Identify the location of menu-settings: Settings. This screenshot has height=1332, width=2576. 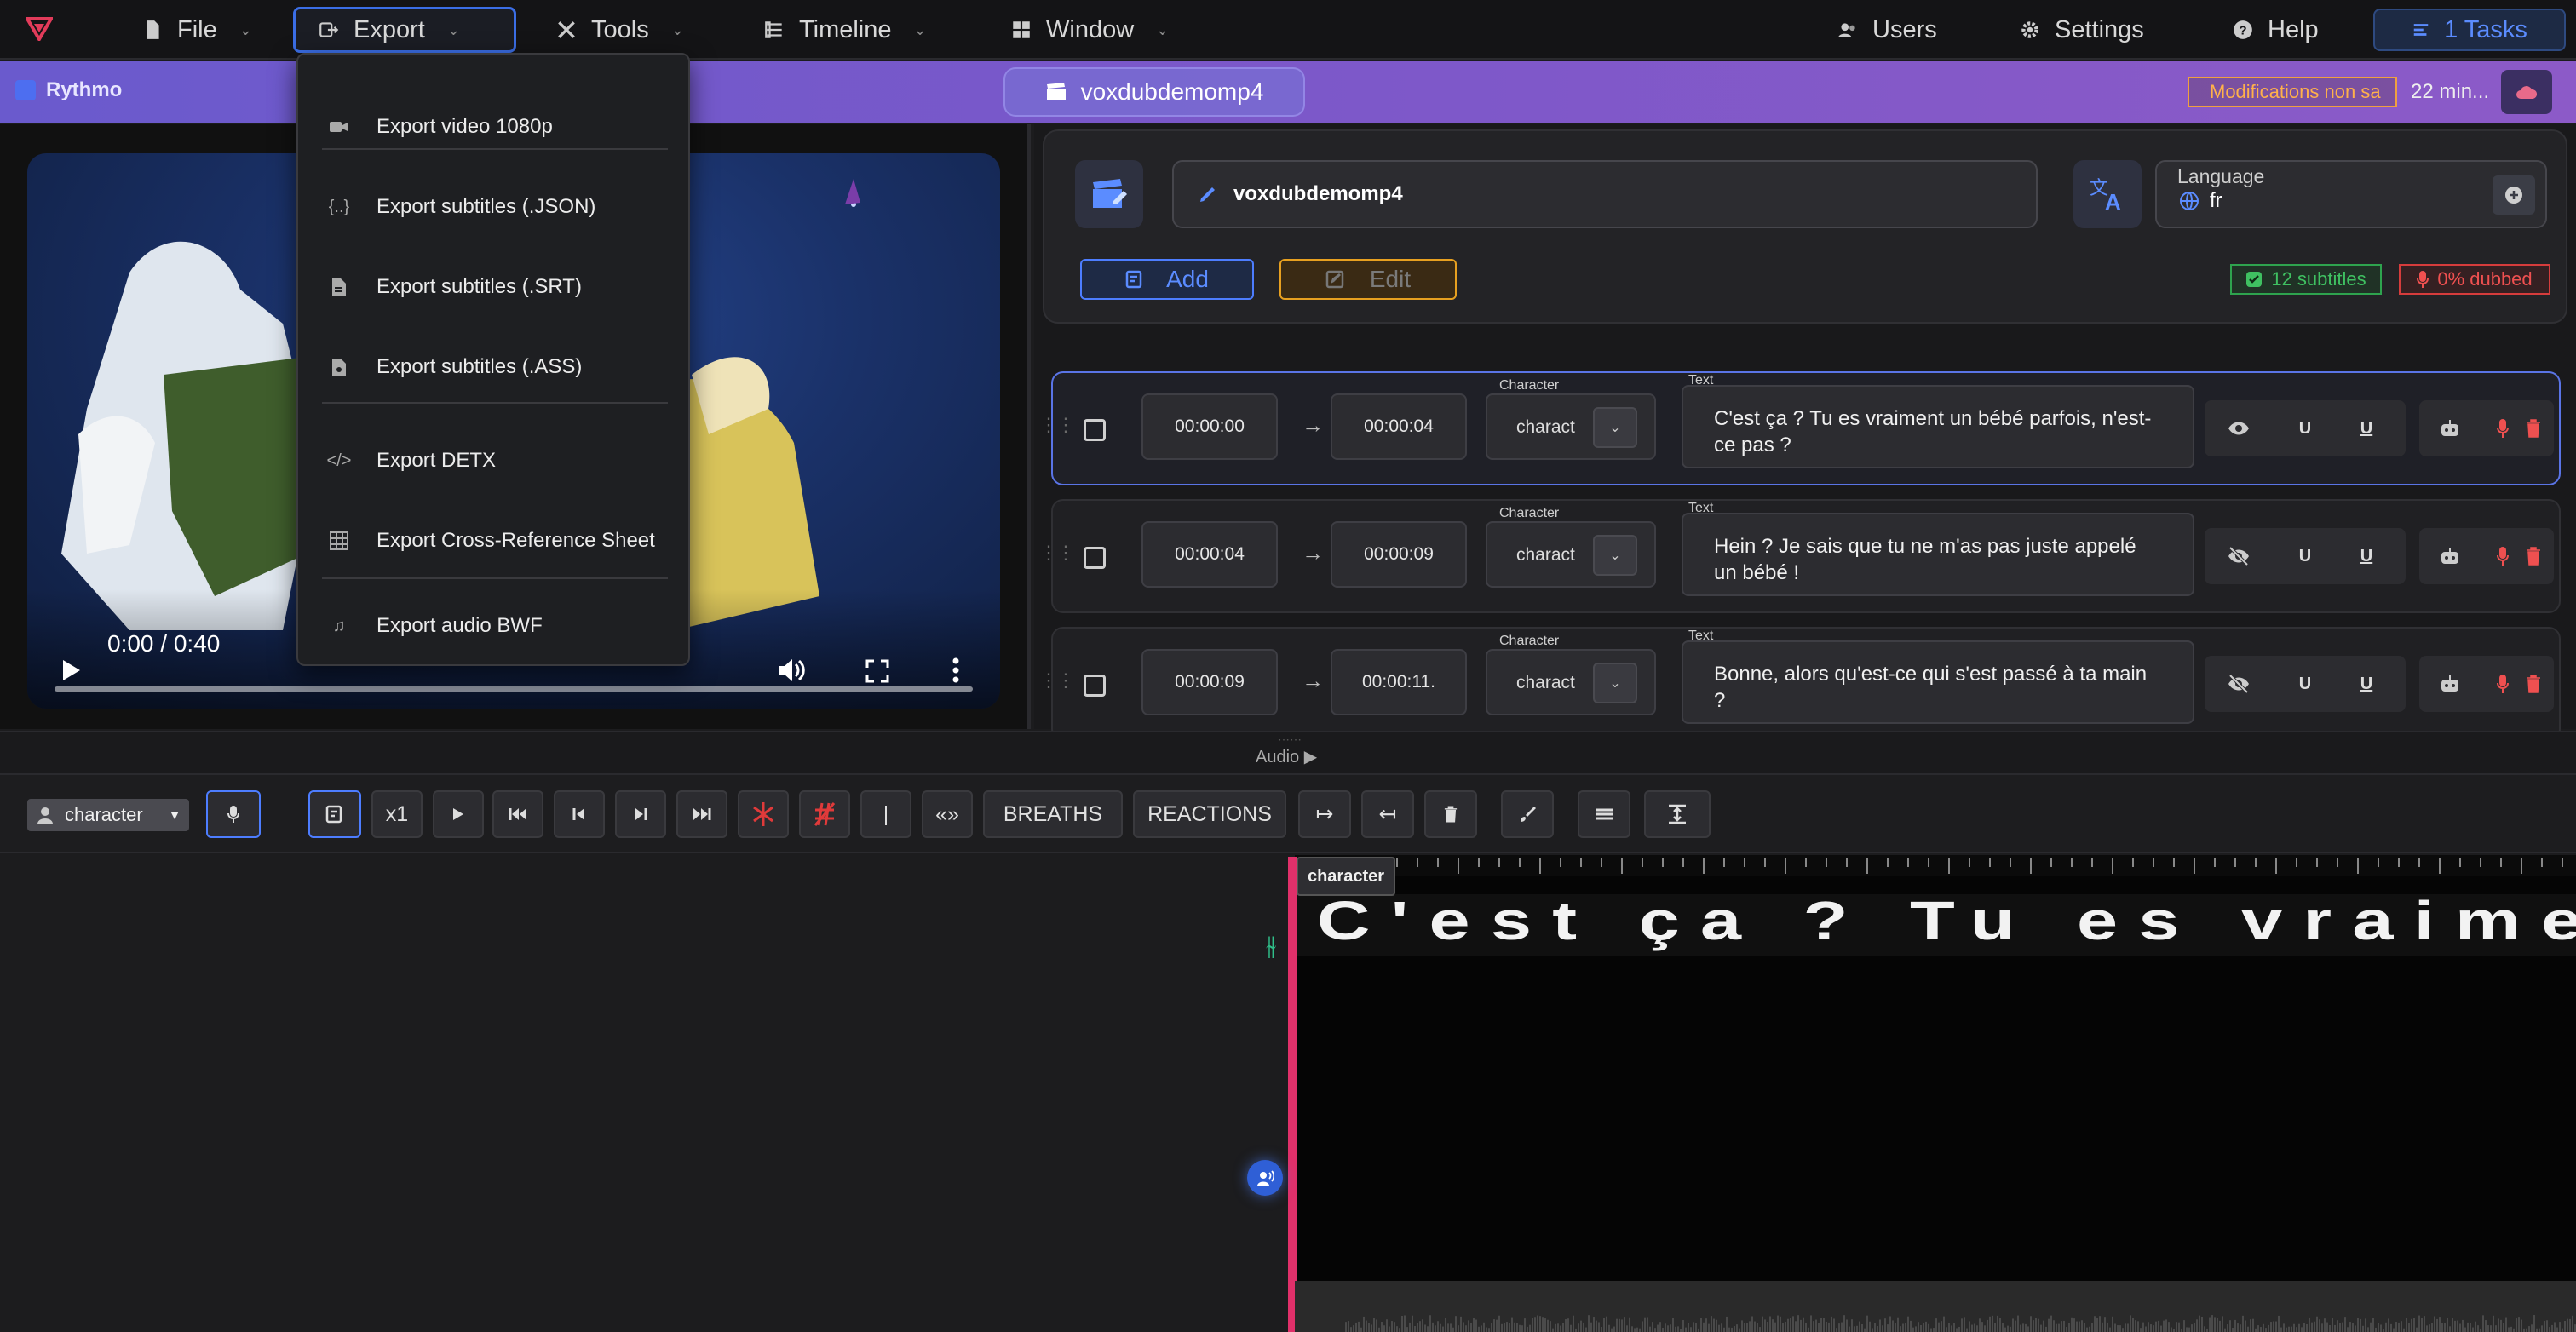
(2081, 30).